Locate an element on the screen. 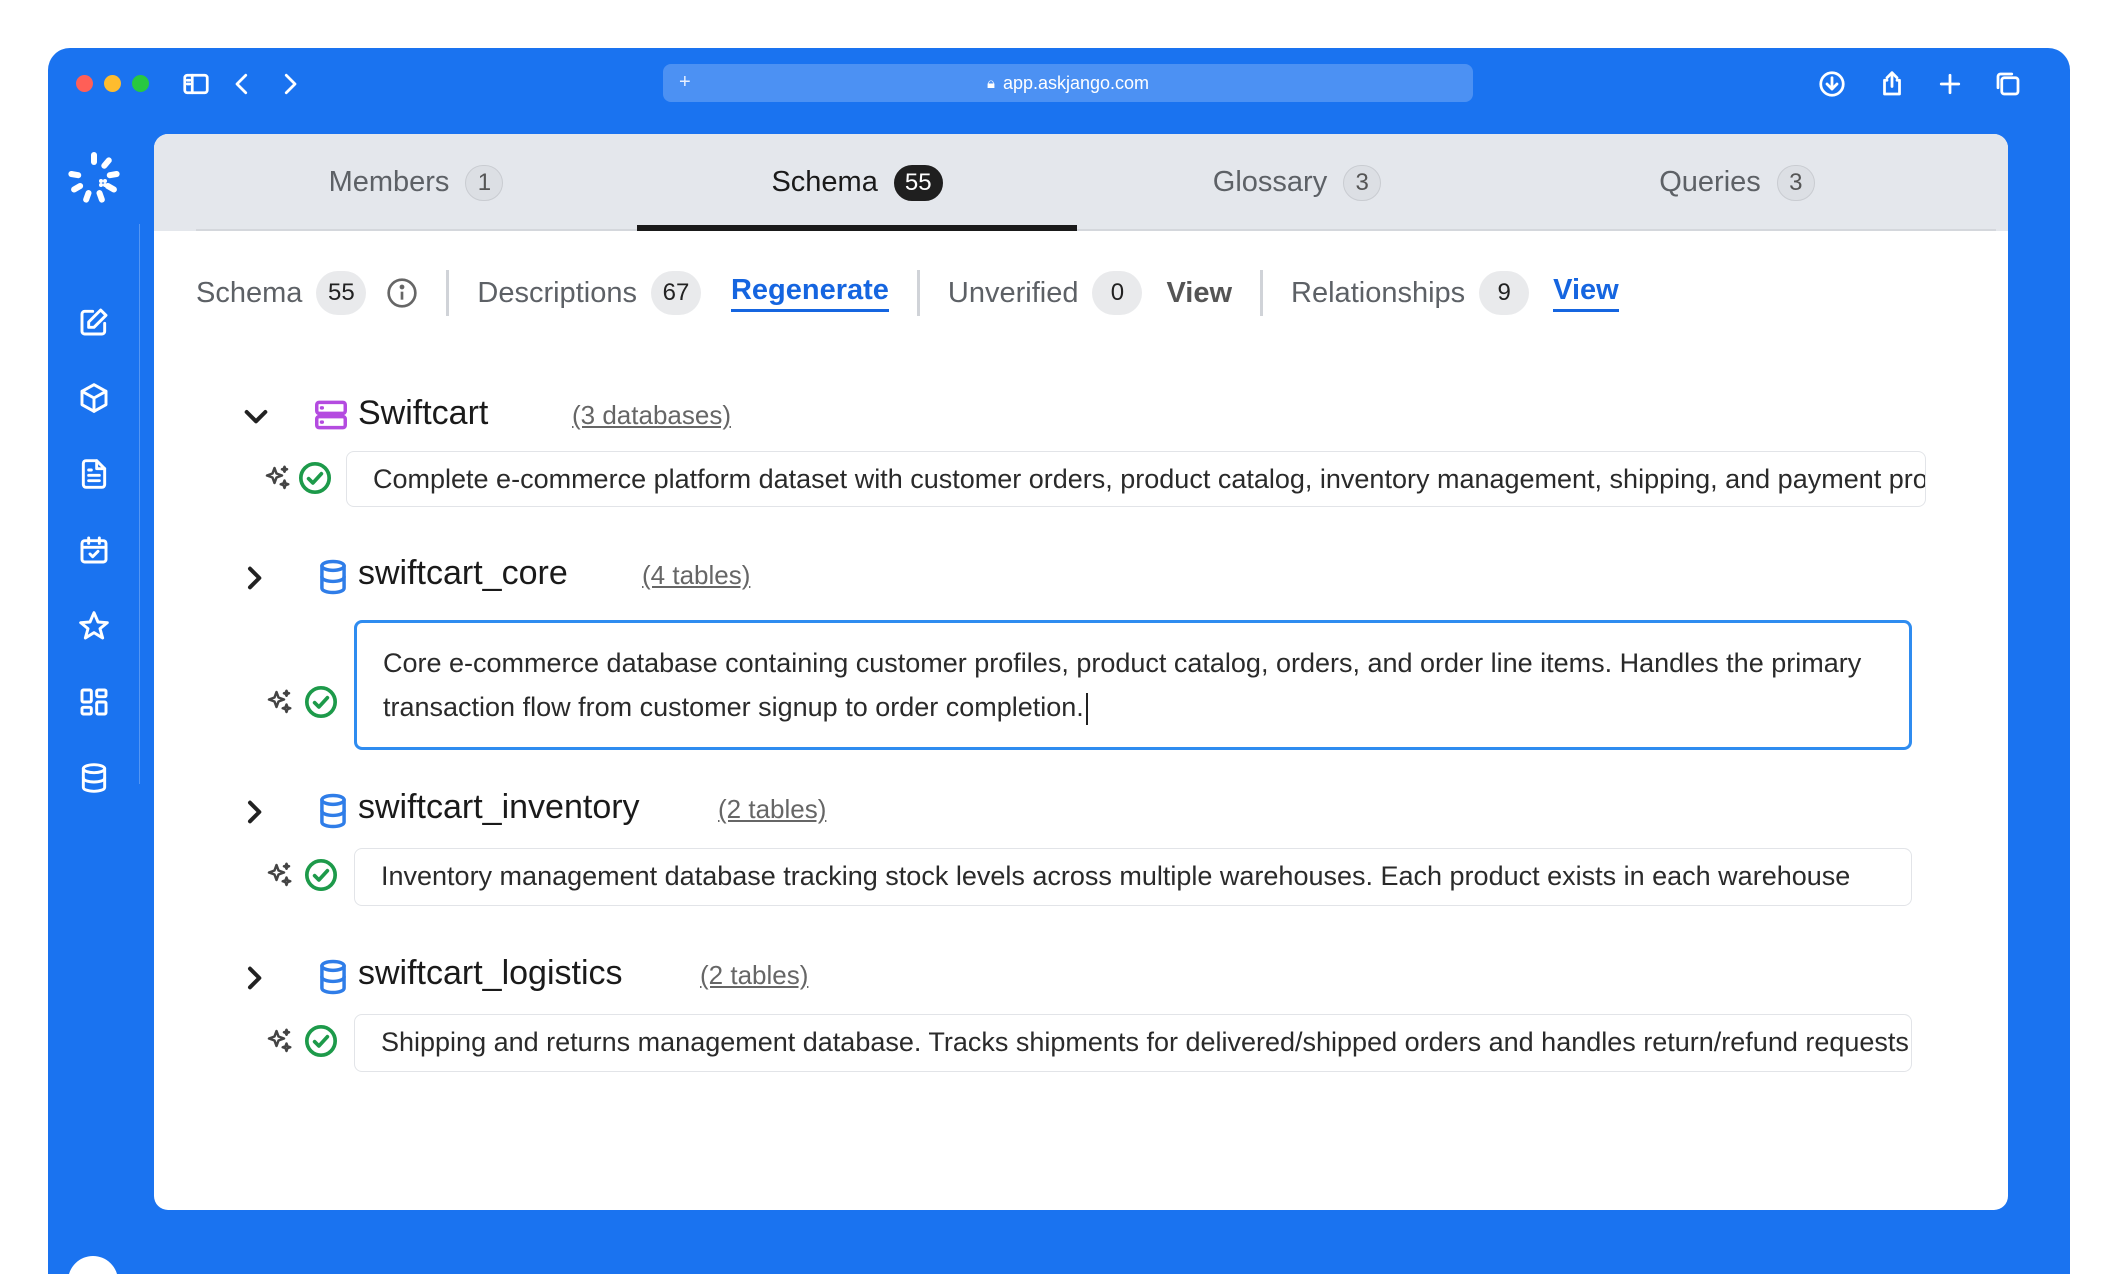 This screenshot has height=1274, width=2112. close-window-button is located at coordinates (84, 83).